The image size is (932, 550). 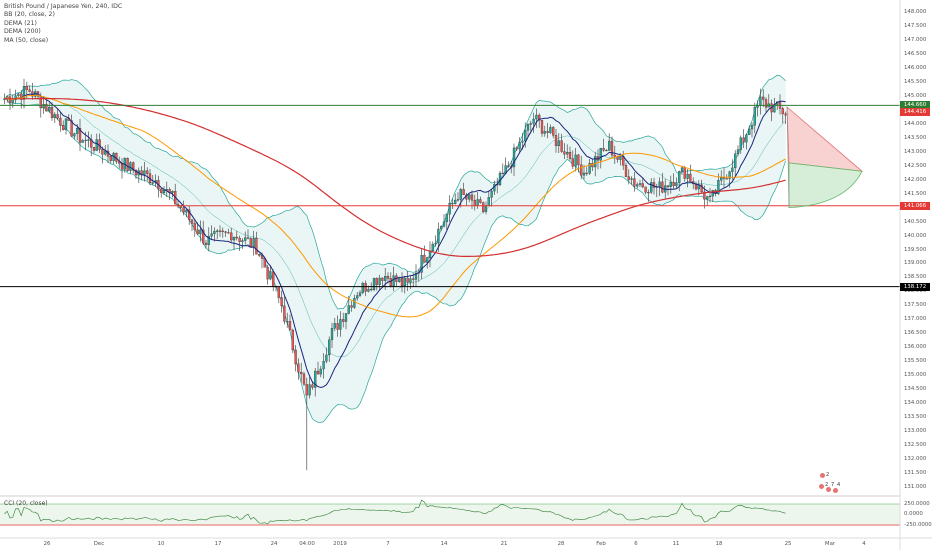 I want to click on price-tick: 139.000, so click(x=915, y=263).